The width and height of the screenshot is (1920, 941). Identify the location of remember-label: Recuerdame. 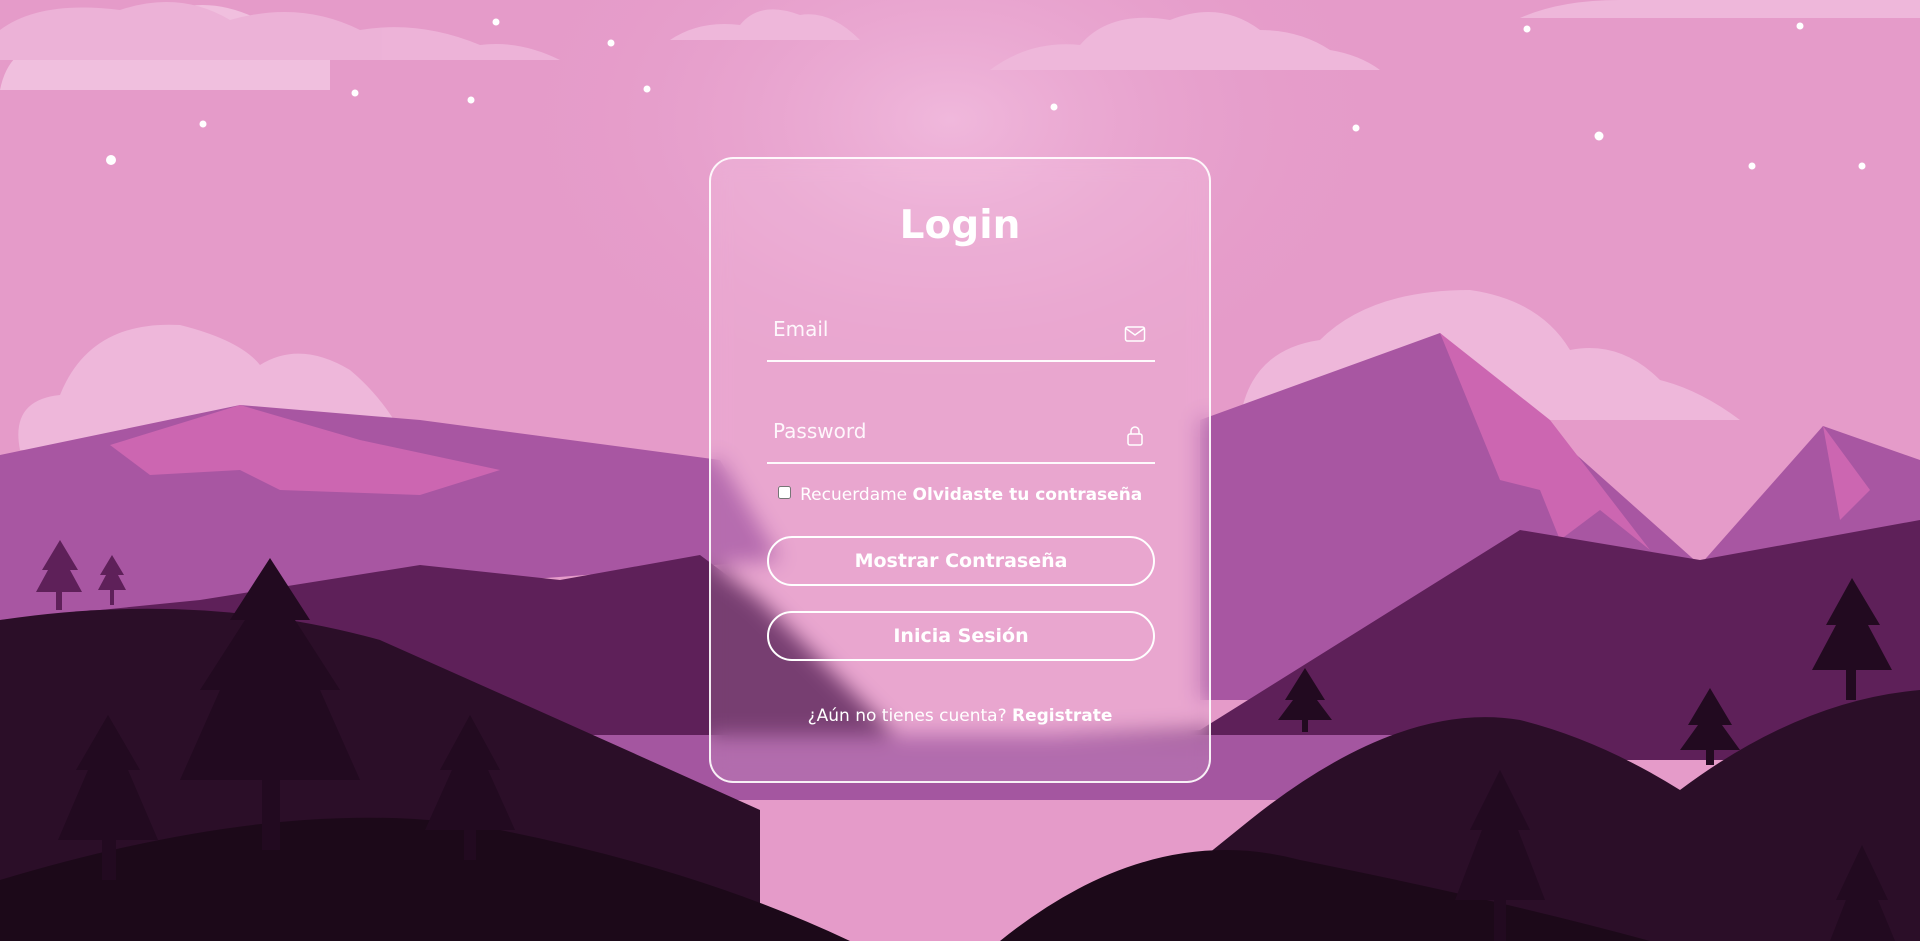
(854, 495).